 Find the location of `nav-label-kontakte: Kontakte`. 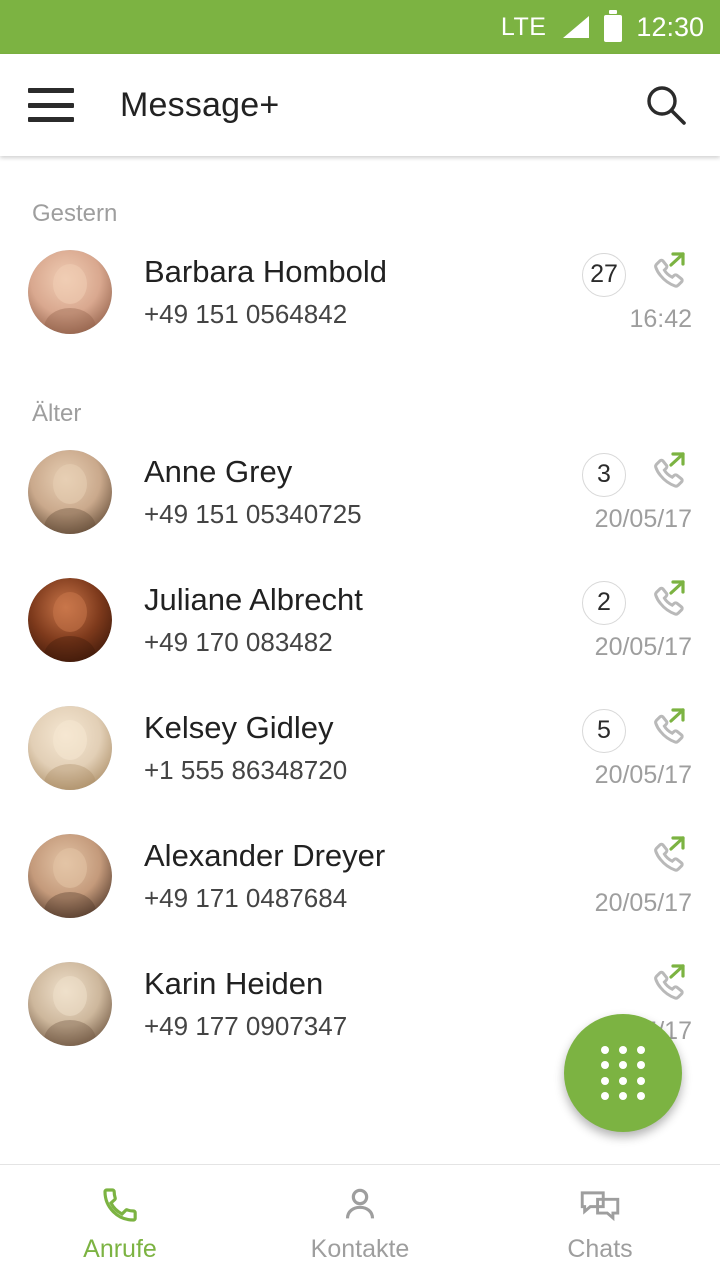

nav-label-kontakte: Kontakte is located at coordinates (360, 1248).